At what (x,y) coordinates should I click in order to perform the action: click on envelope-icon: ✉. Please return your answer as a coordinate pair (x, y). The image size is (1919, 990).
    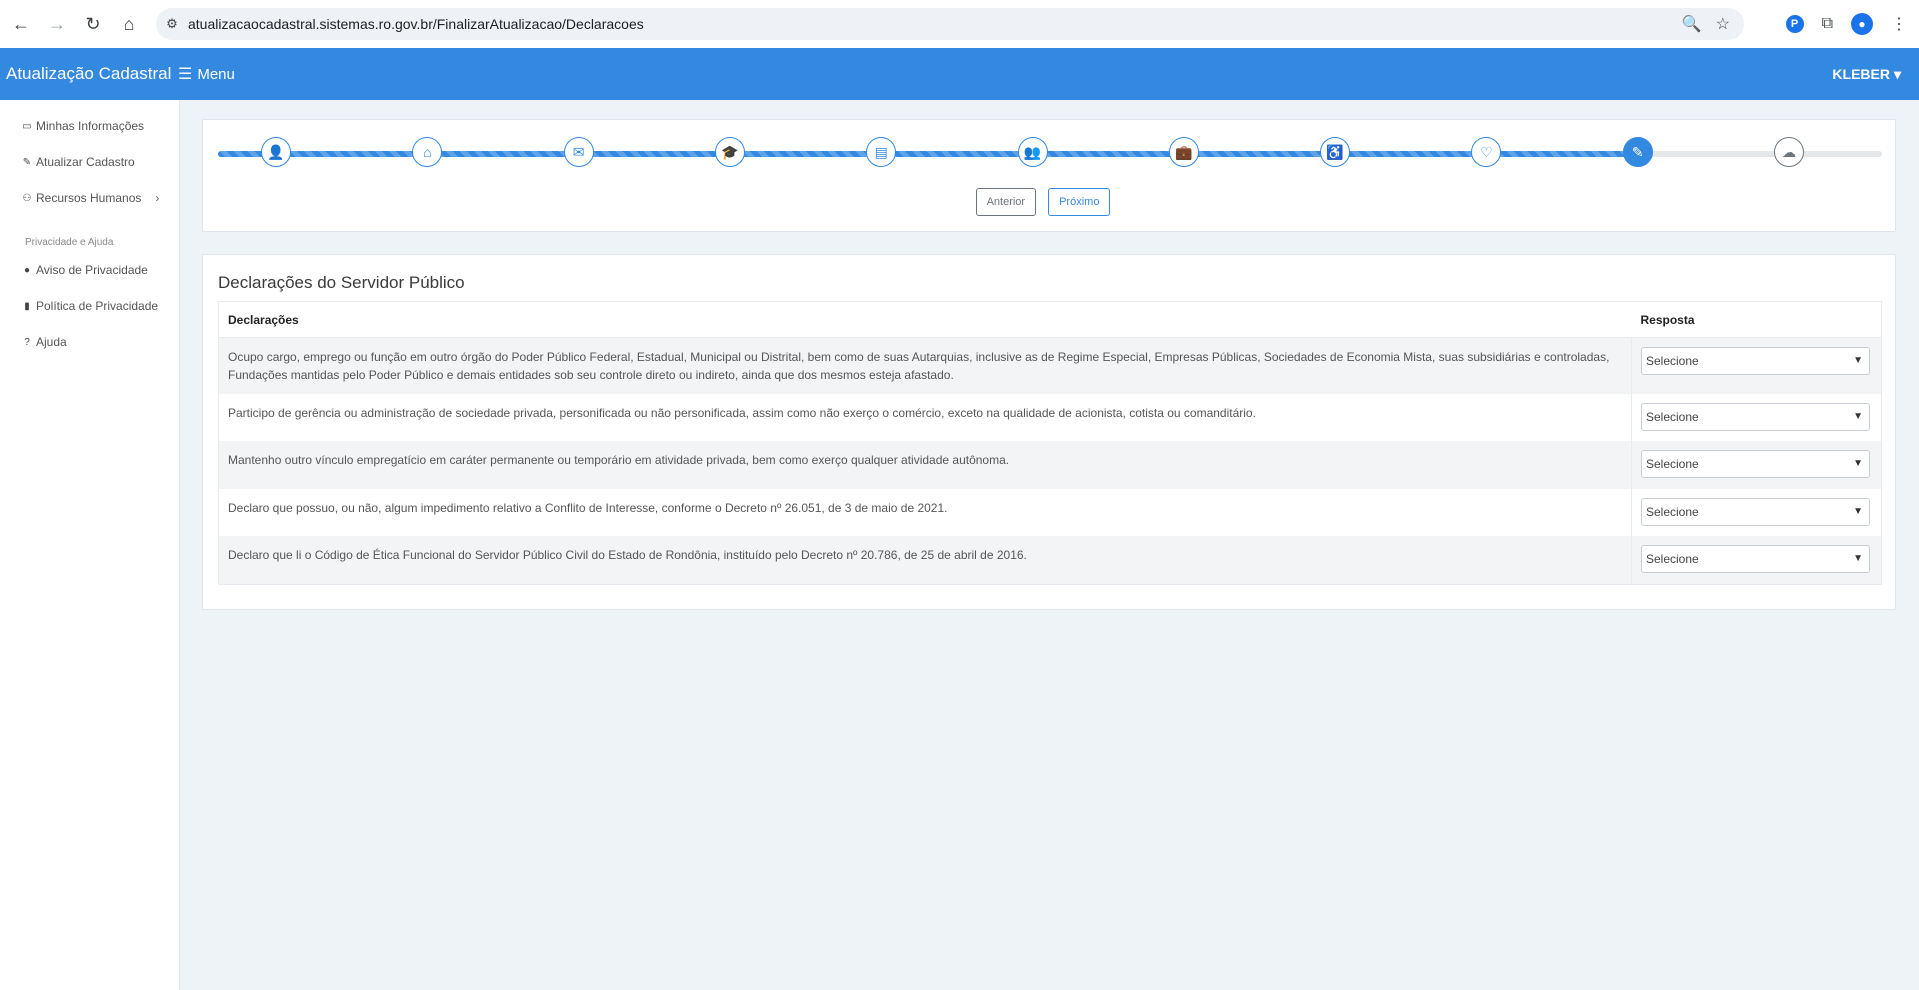
    Looking at the image, I should click on (578, 152).